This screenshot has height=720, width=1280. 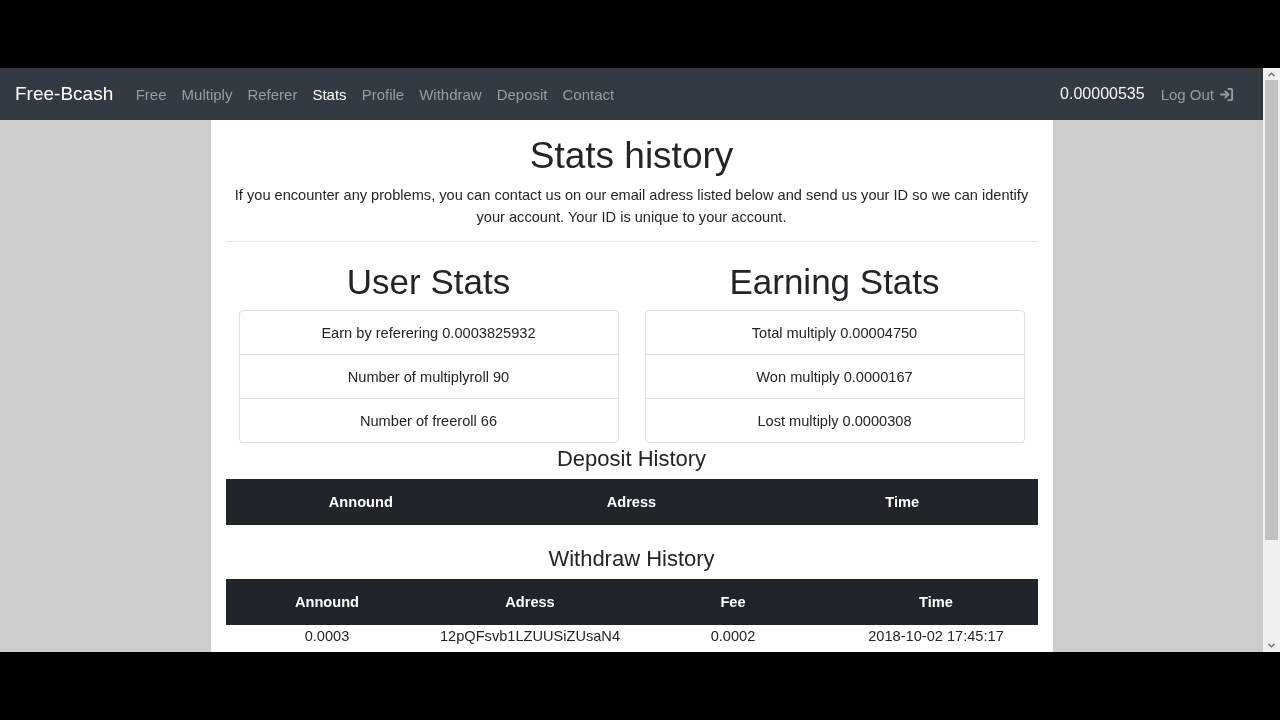 I want to click on stat-item: Won multiply 0.0000167, so click(x=834, y=376).